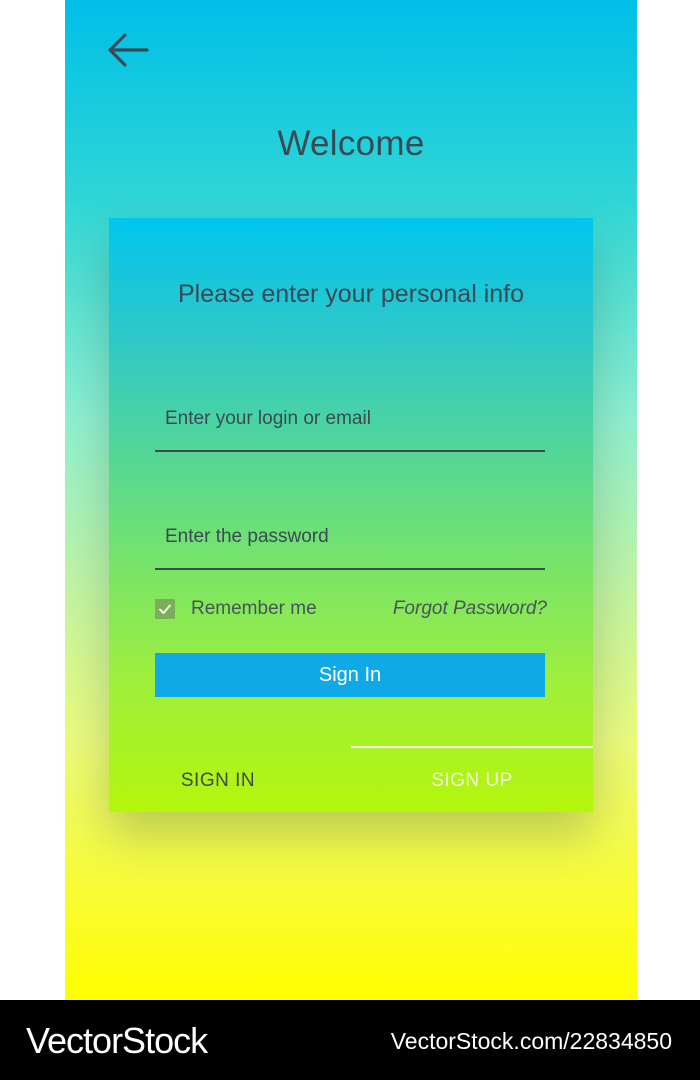  What do you see at coordinates (472, 781) in the screenshot?
I see `tab-sign-up: SIGN UP` at bounding box center [472, 781].